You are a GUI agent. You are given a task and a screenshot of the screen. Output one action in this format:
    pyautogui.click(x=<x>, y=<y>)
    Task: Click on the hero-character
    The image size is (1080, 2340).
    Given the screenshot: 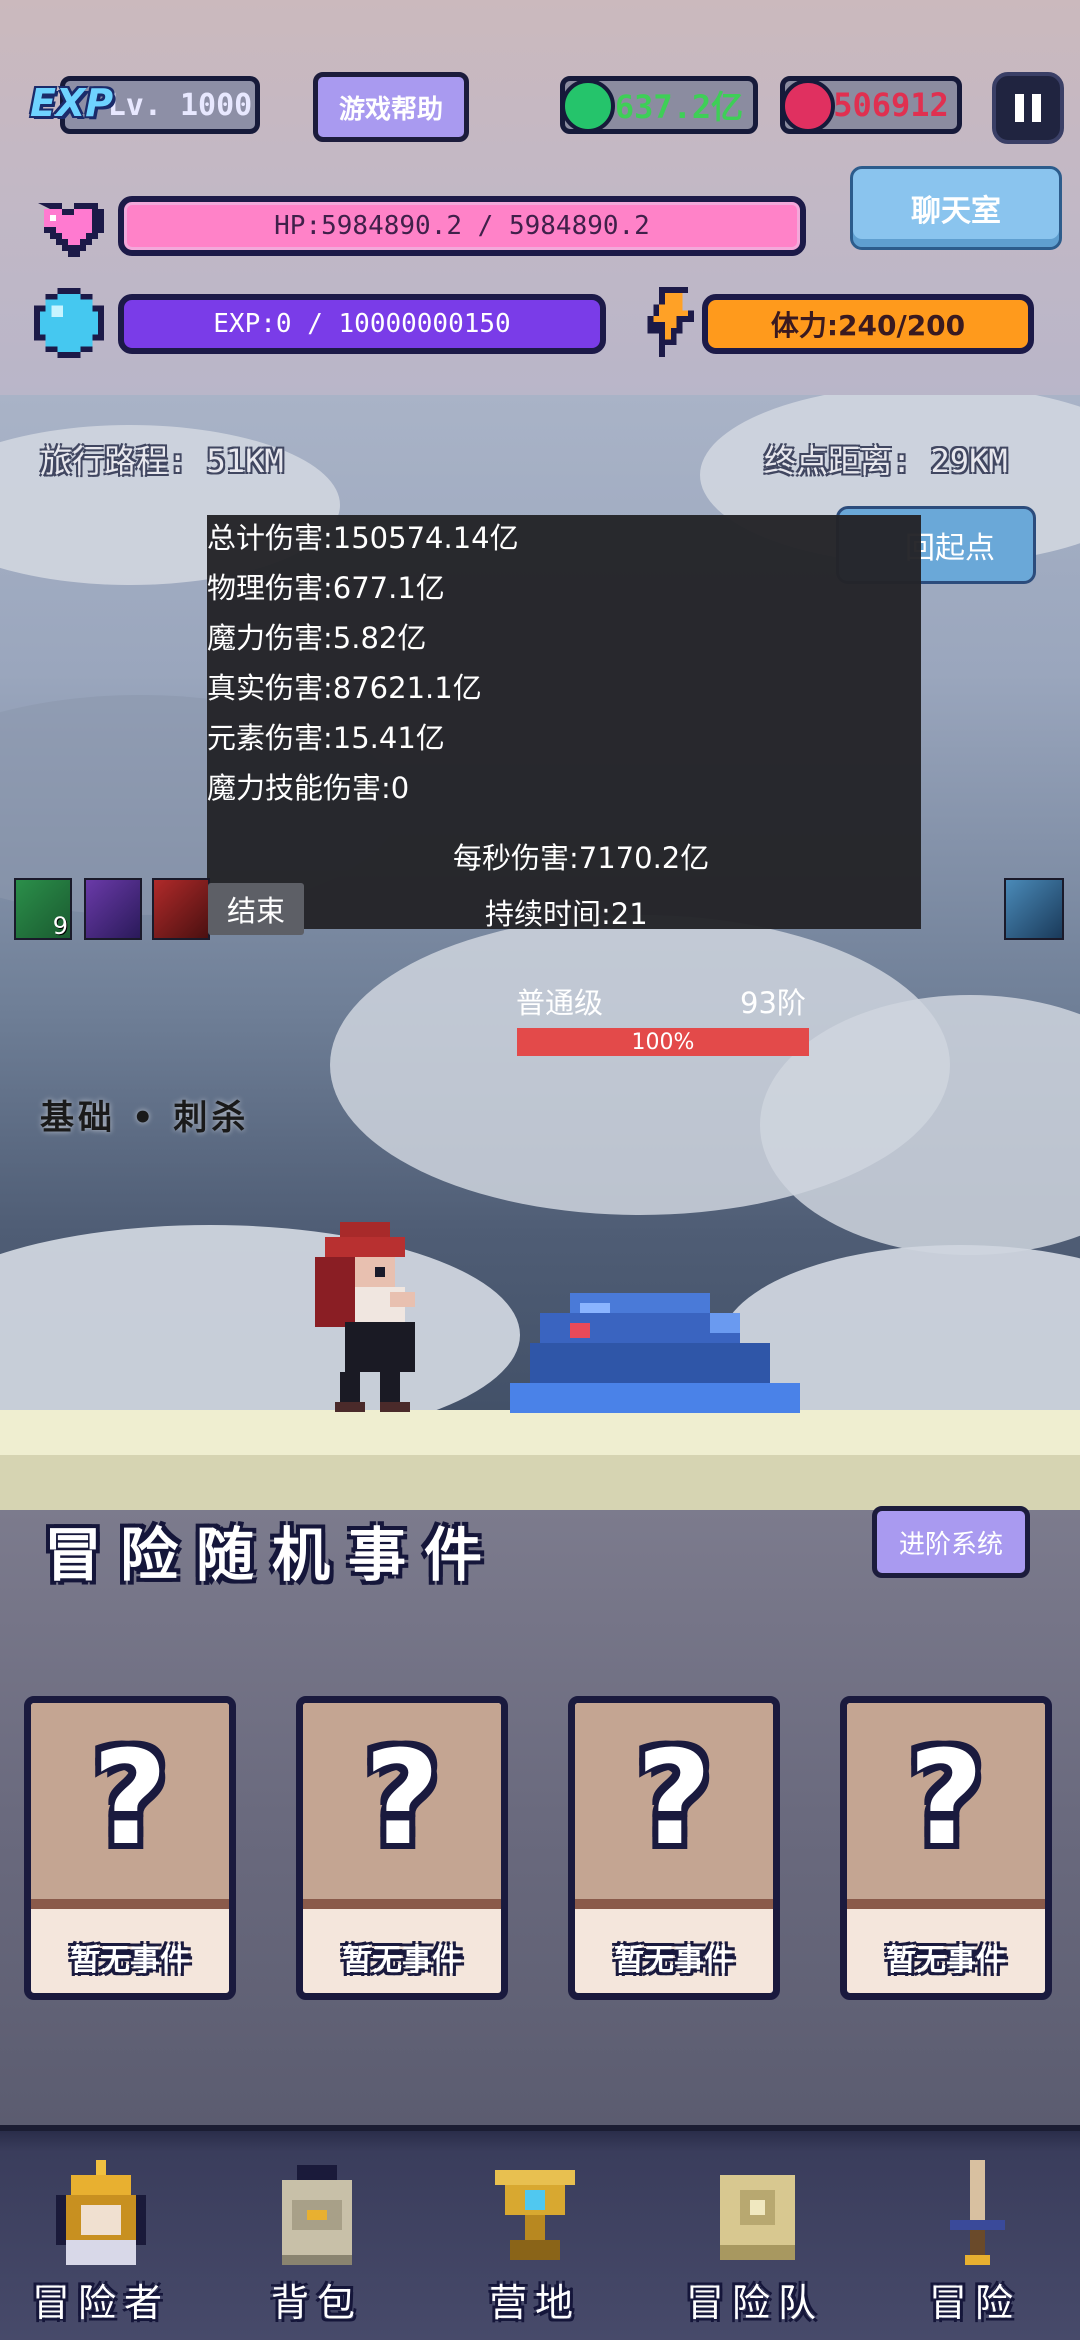 What is the action you would take?
    pyautogui.click(x=365, y=1317)
    